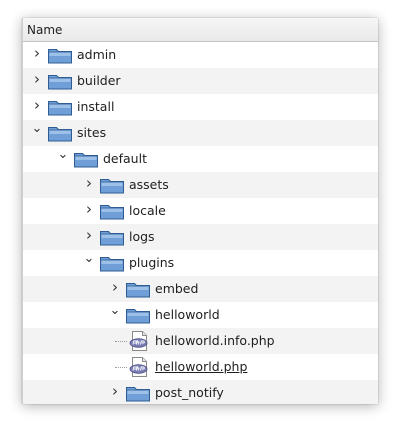  What do you see at coordinates (152, 262) in the screenshot?
I see `folder-name-label: plugins` at bounding box center [152, 262].